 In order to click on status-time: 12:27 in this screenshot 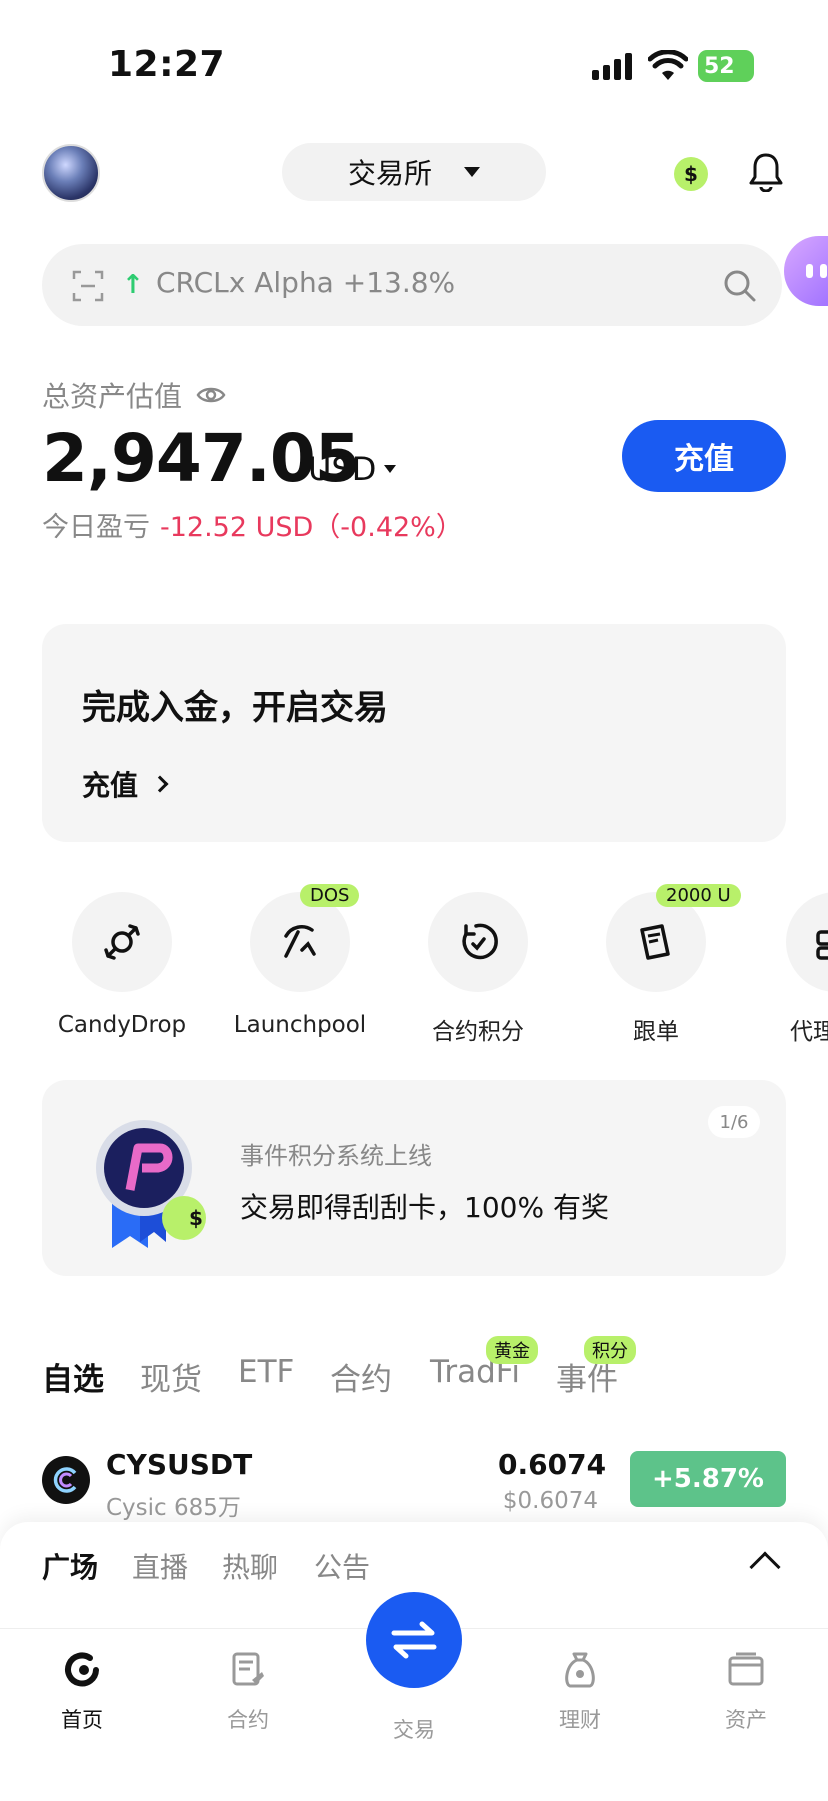, I will do `click(167, 64)`.